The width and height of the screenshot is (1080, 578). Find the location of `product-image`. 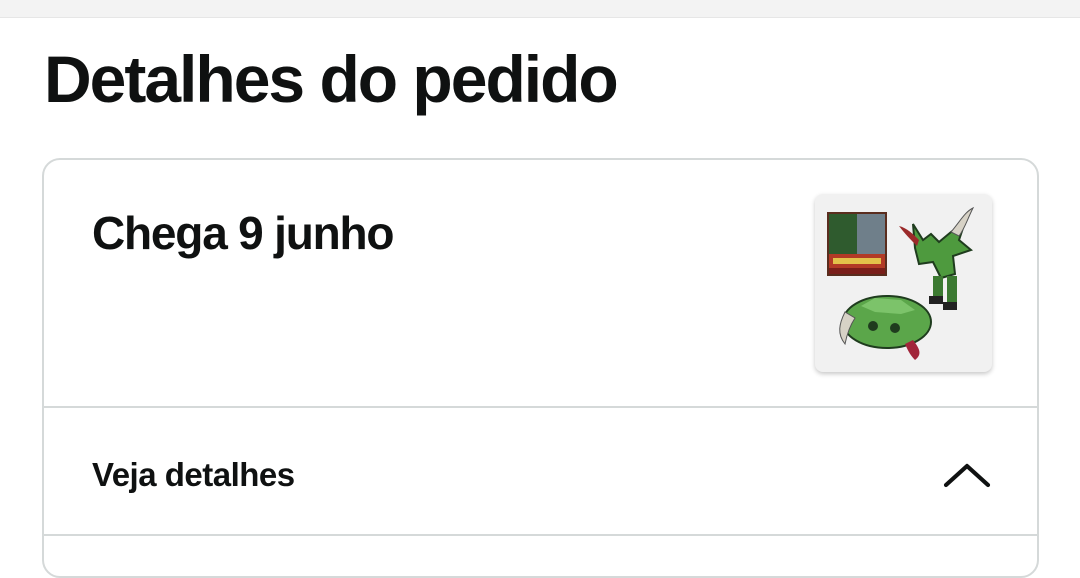

product-image is located at coordinates (903, 283).